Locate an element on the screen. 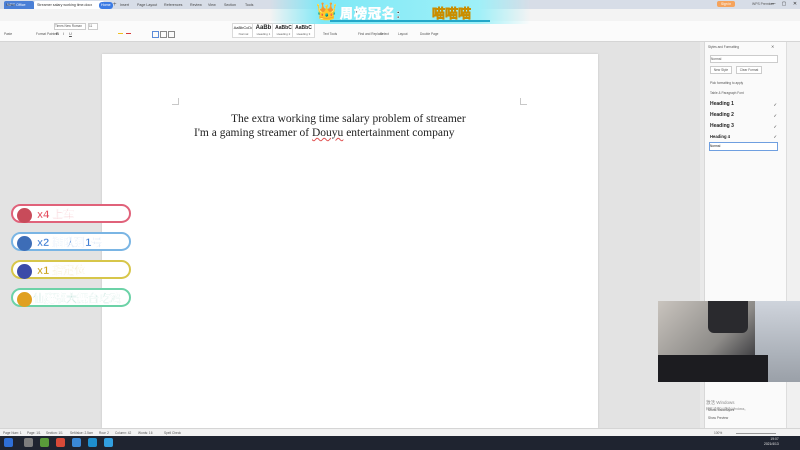 This screenshot has width=800, height=450. gift-pill: 仙魔班大舞台吃鸡 is located at coordinates (71, 297).